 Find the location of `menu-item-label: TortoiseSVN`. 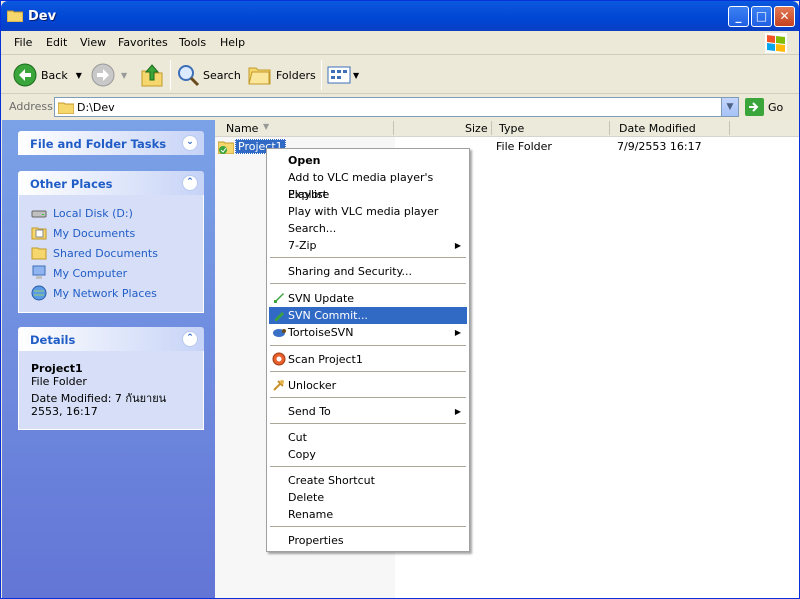

menu-item-label: TortoiseSVN is located at coordinates (321, 332).